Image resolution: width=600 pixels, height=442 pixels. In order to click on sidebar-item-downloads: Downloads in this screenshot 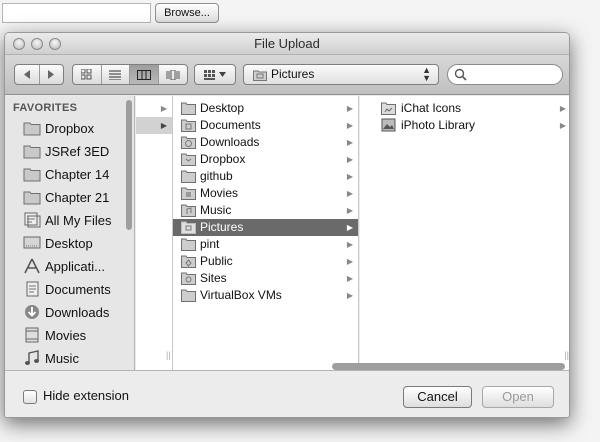, I will do `click(65, 312)`.